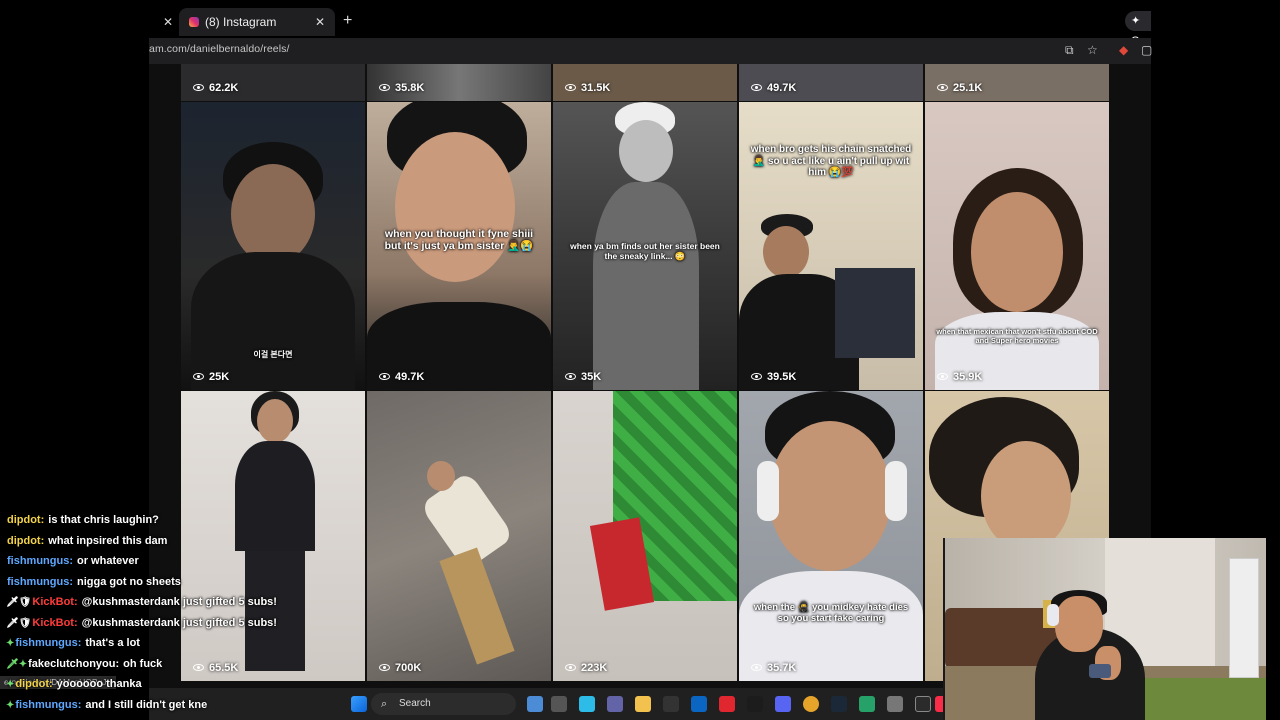 The height and width of the screenshot is (720, 1280). What do you see at coordinates (1053, 615) in the screenshot?
I see `headset-icon` at bounding box center [1053, 615].